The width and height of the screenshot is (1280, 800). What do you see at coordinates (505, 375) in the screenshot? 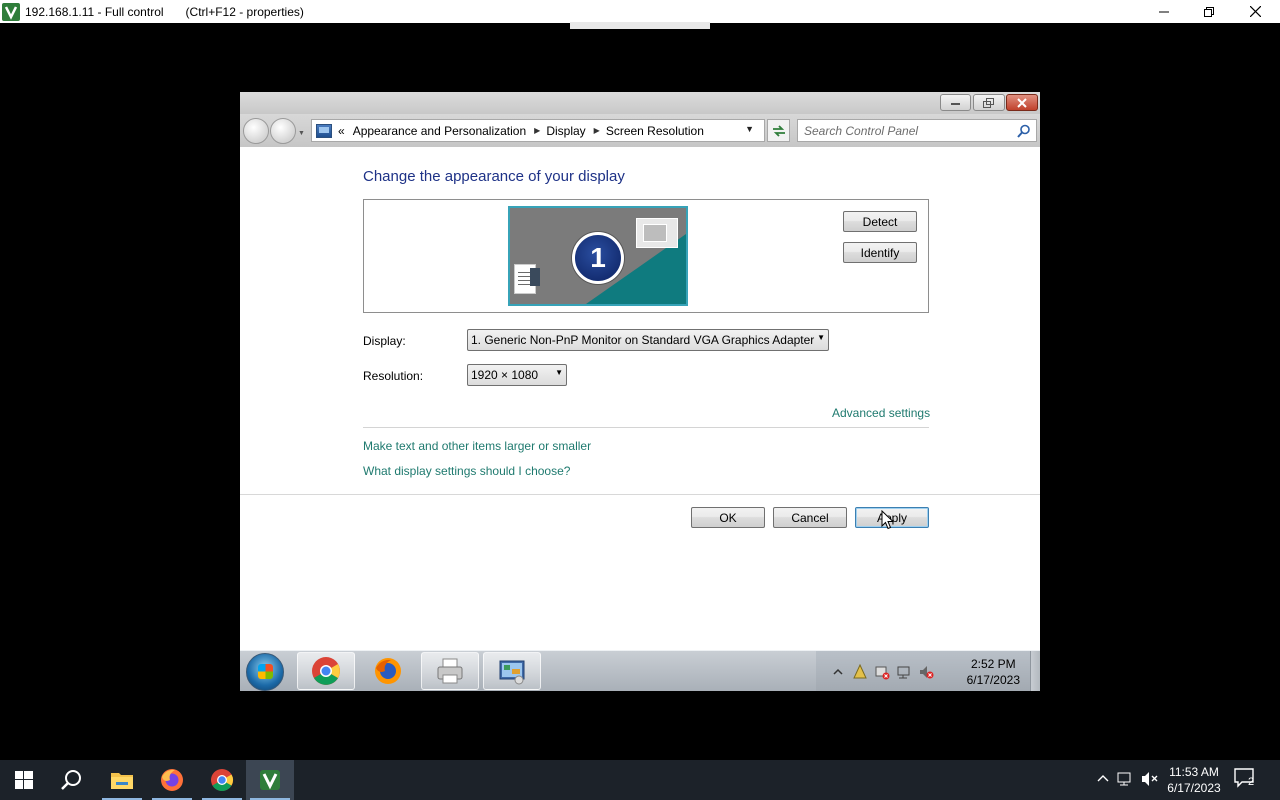
I see `resolution-select-value: 1920 × 1080` at bounding box center [505, 375].